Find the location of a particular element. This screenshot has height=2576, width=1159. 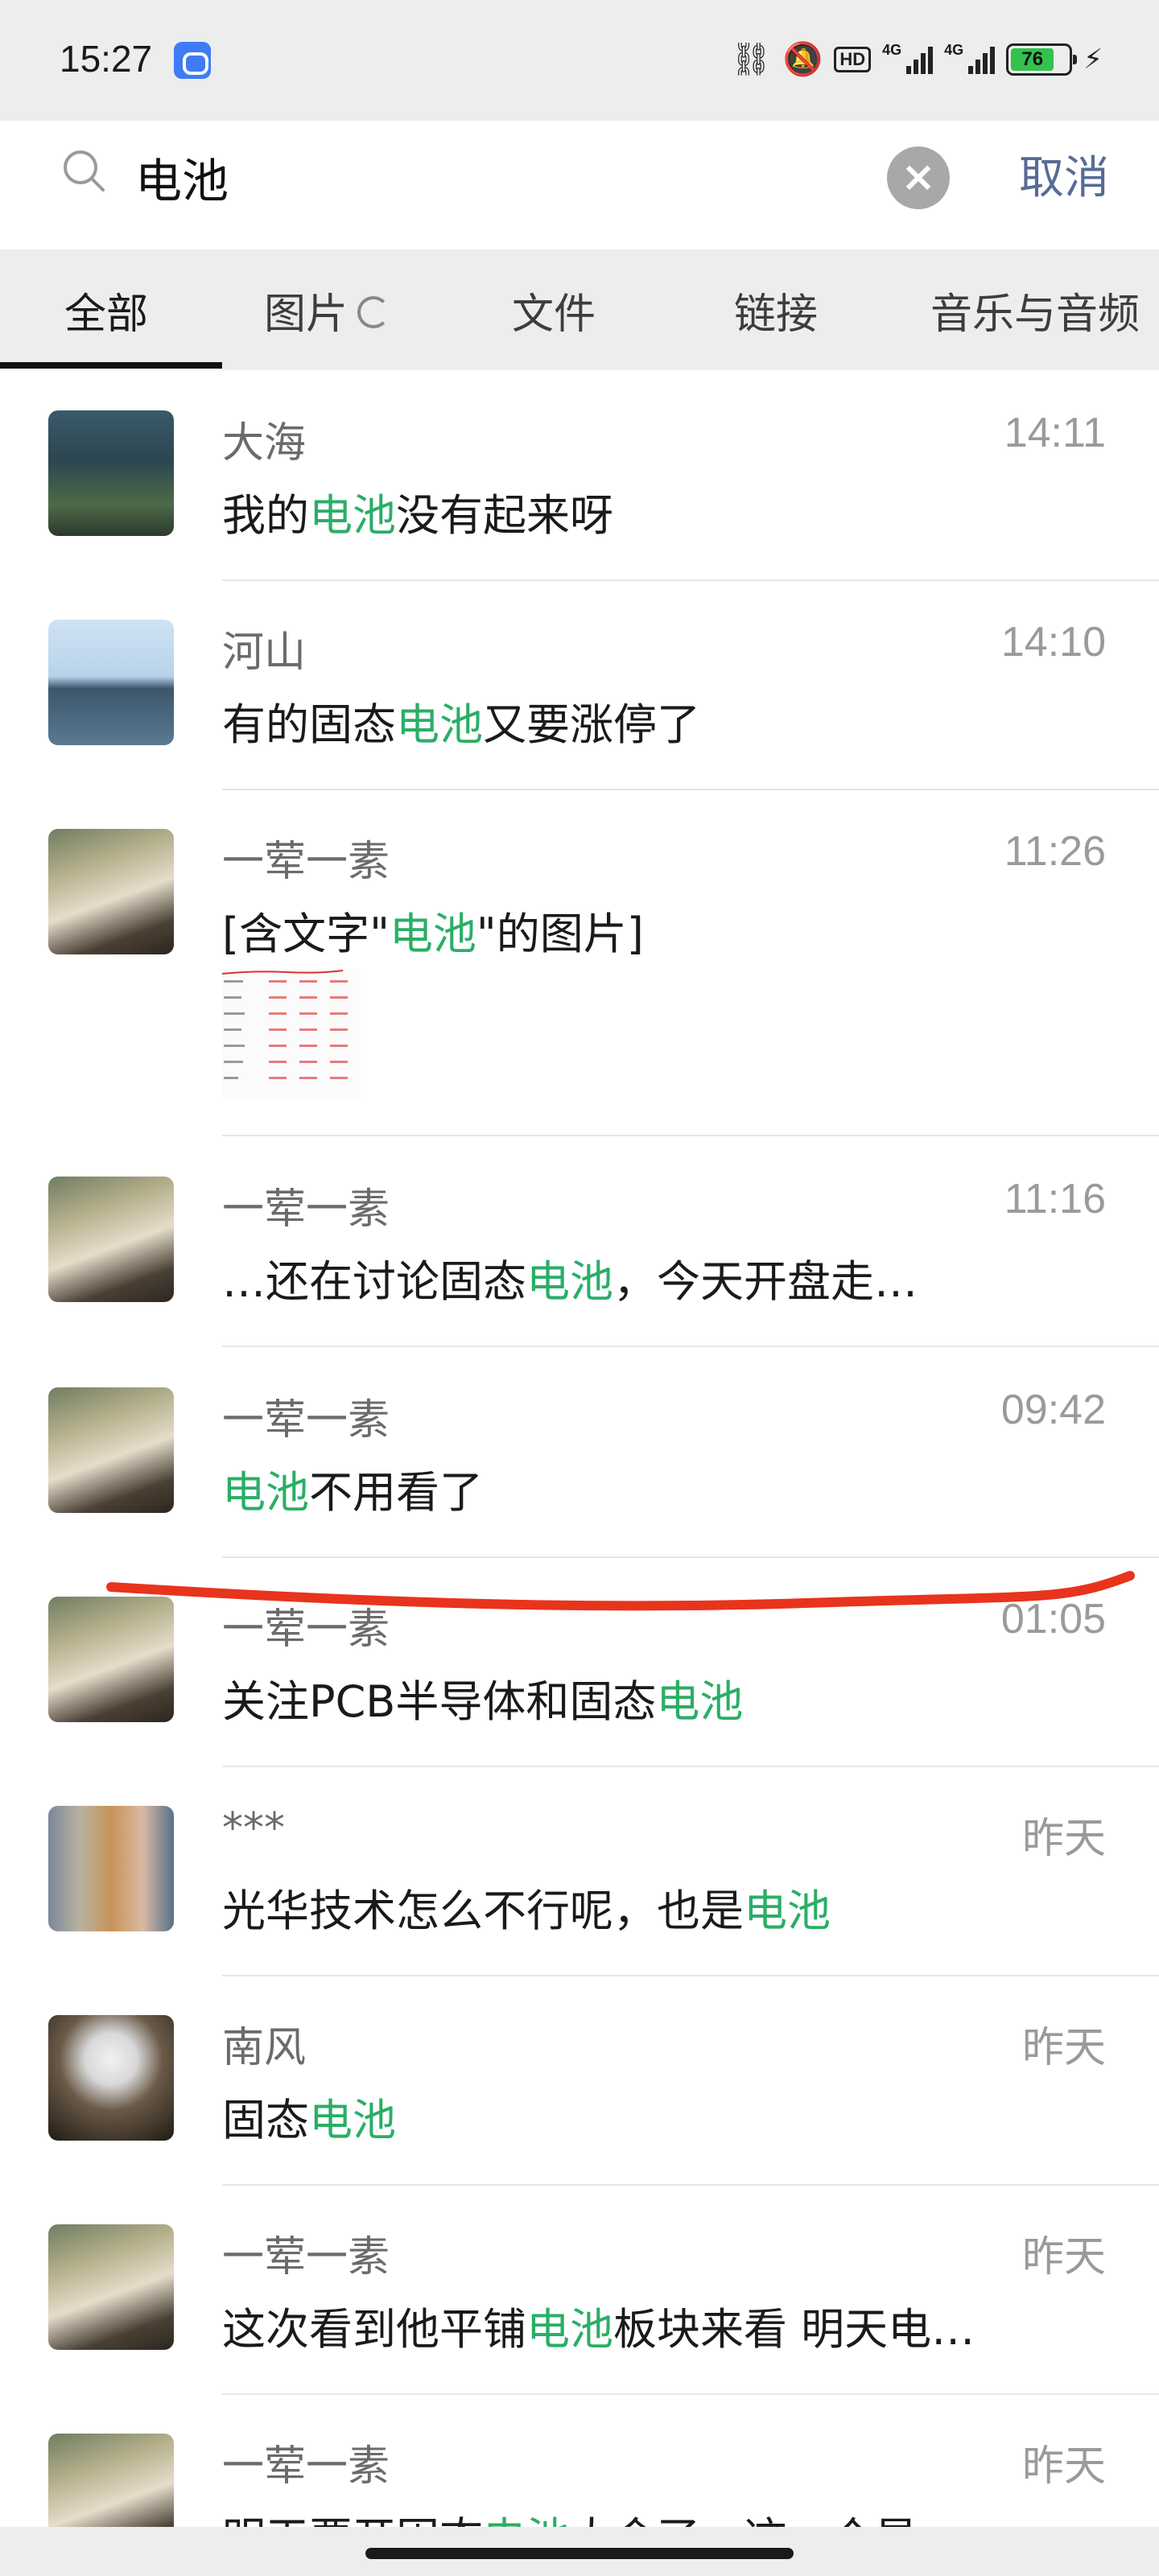

charging-icon: ⚡ is located at coordinates (1093, 59).